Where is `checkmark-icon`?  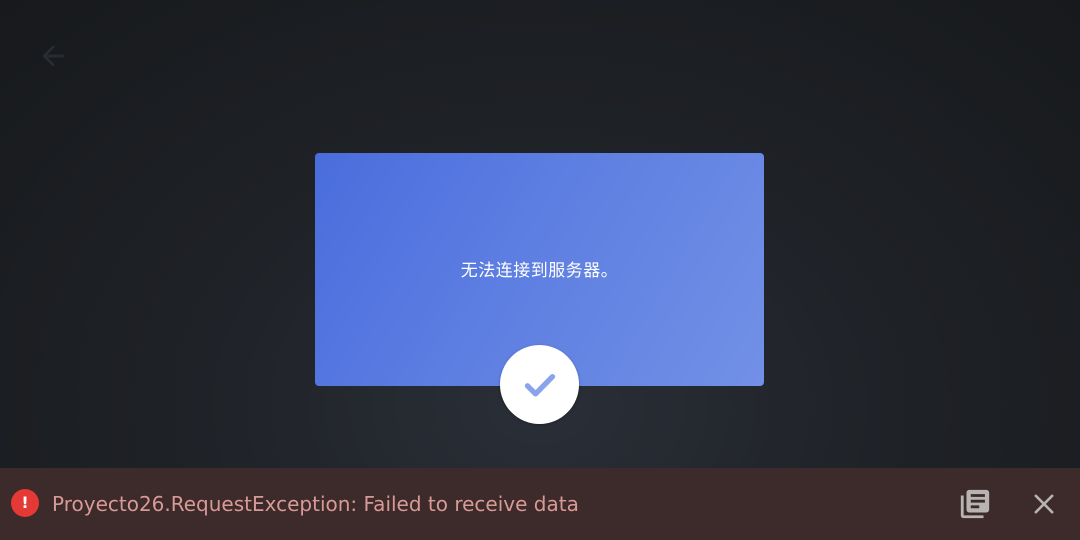 checkmark-icon is located at coordinates (539, 384).